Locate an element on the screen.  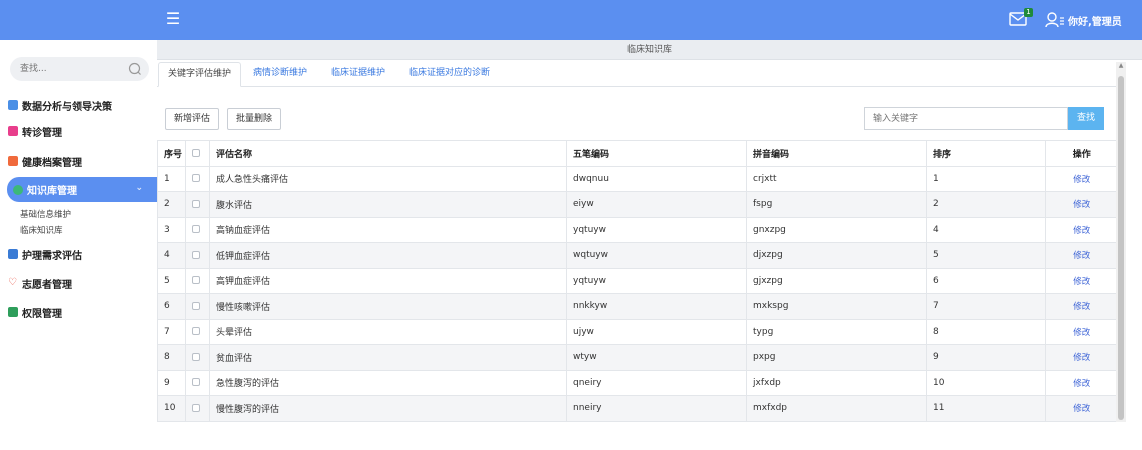
logo-area is located at coordinates (78, 20).